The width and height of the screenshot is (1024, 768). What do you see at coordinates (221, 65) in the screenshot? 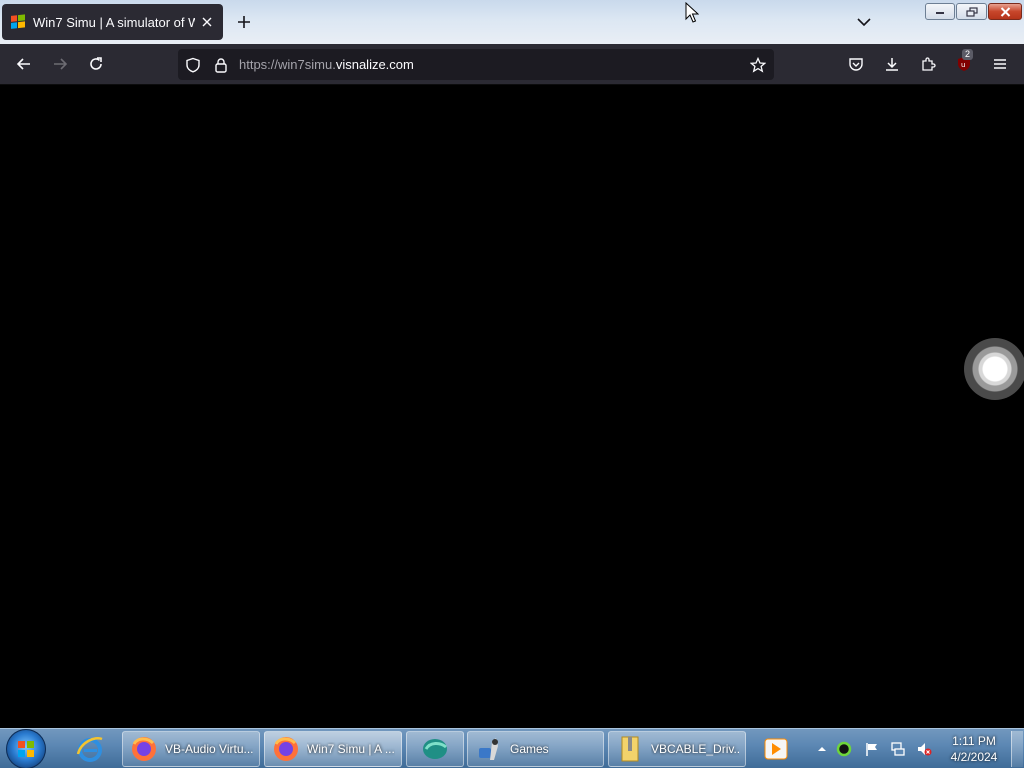
I see `lock-icon` at bounding box center [221, 65].